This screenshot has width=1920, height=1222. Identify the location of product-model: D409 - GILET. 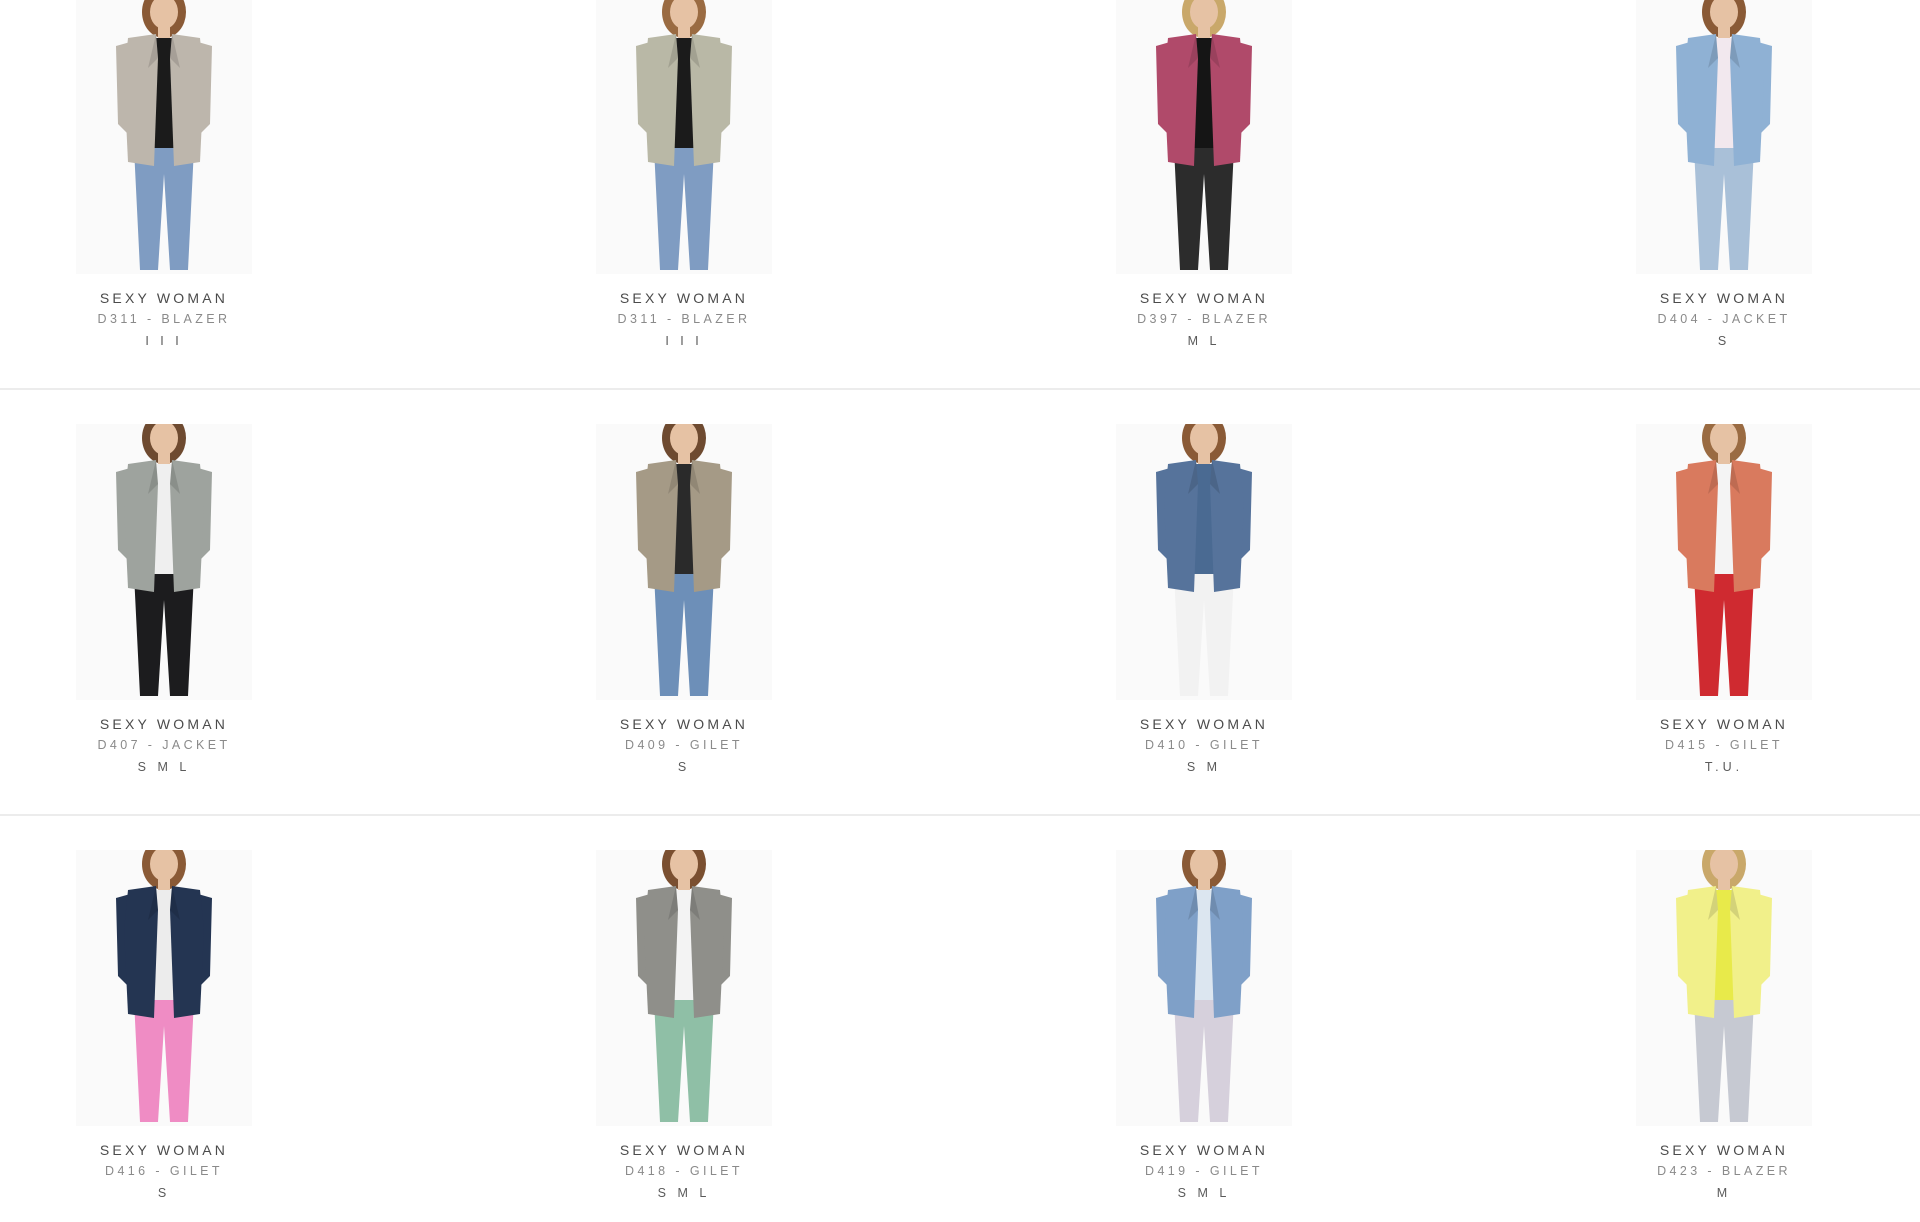
(684, 745).